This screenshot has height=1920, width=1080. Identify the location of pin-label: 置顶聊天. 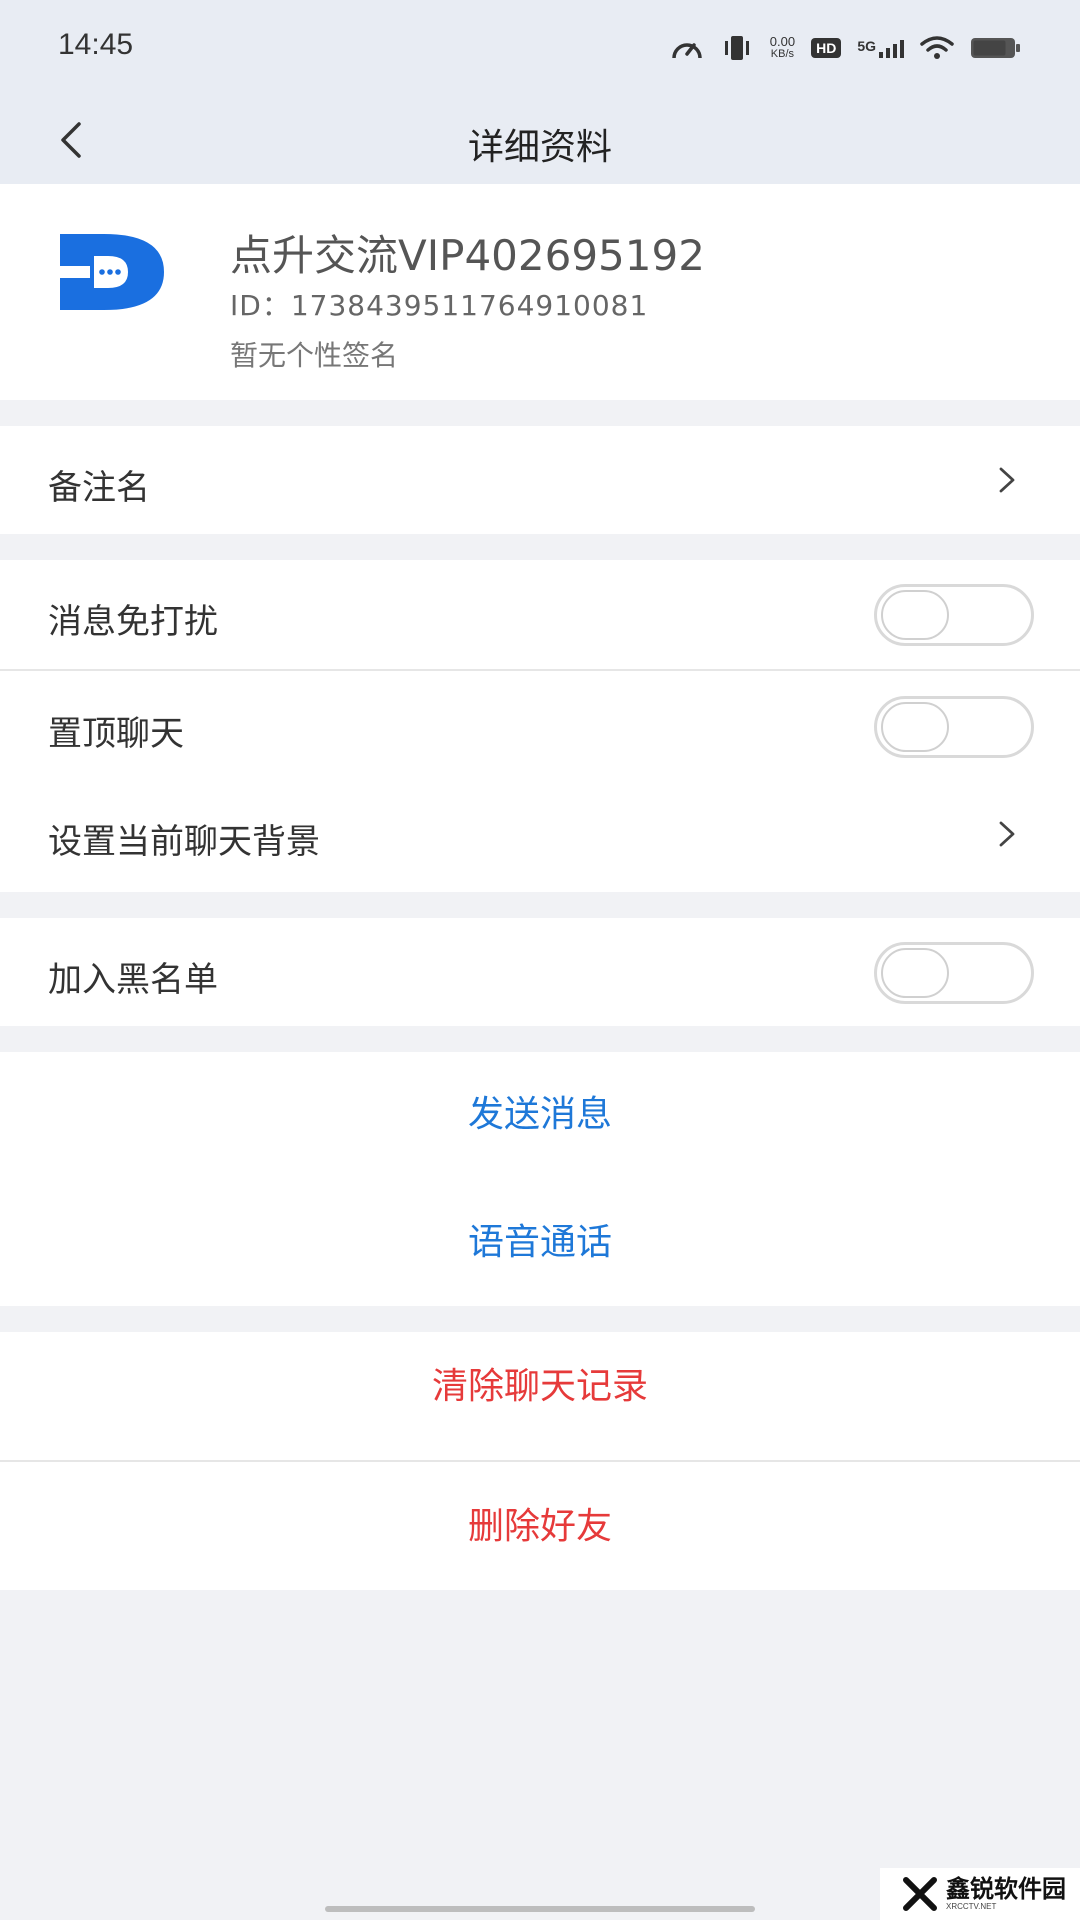
(116, 734).